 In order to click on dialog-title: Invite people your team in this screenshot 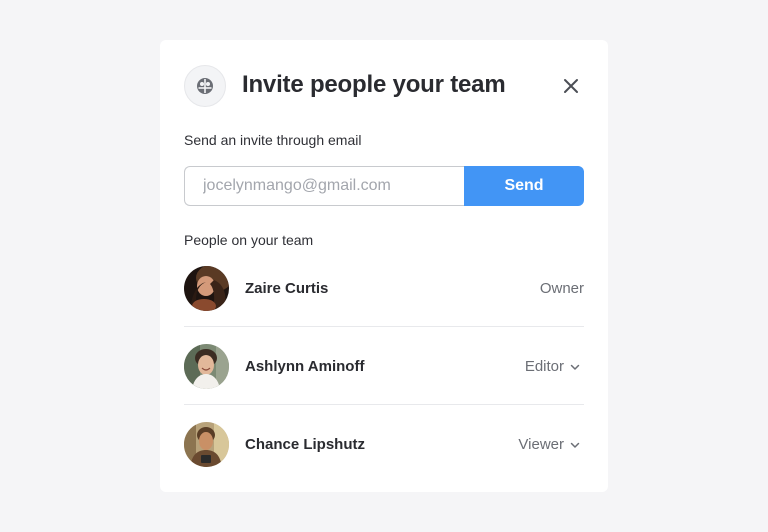, I will do `click(374, 84)`.